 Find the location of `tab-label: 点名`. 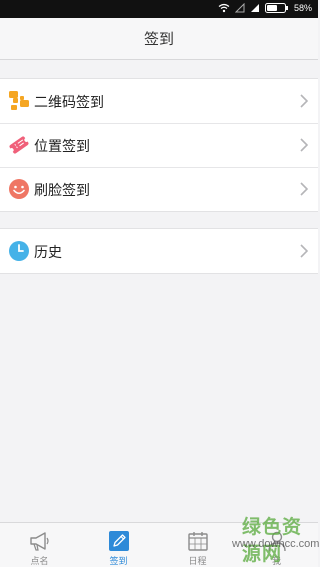

tab-label: 点名 is located at coordinates (39, 562).